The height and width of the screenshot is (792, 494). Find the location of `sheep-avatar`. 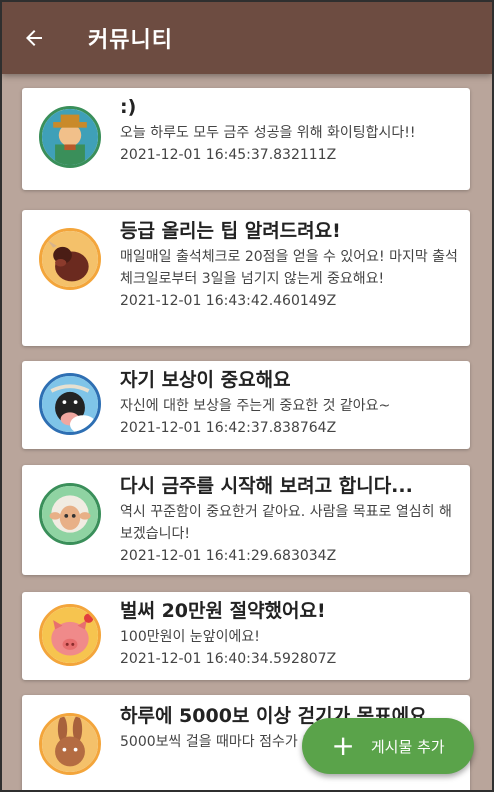

sheep-avatar is located at coordinates (70, 514).